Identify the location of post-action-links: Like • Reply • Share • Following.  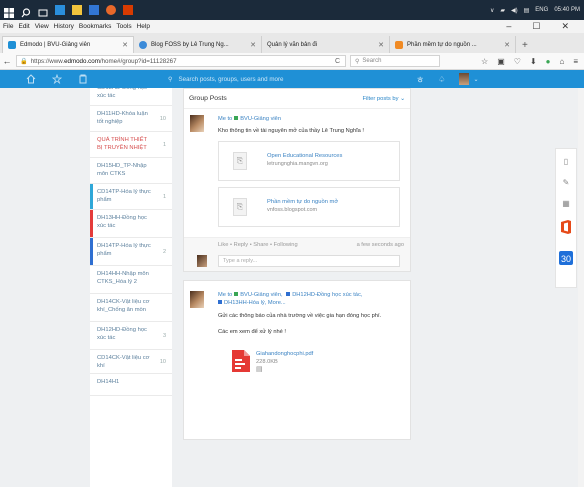
(258, 245).